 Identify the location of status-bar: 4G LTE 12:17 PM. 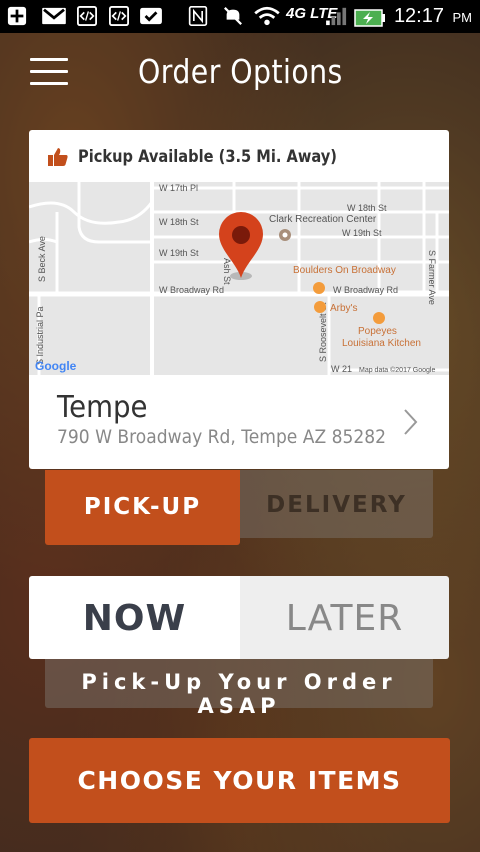
(240, 16).